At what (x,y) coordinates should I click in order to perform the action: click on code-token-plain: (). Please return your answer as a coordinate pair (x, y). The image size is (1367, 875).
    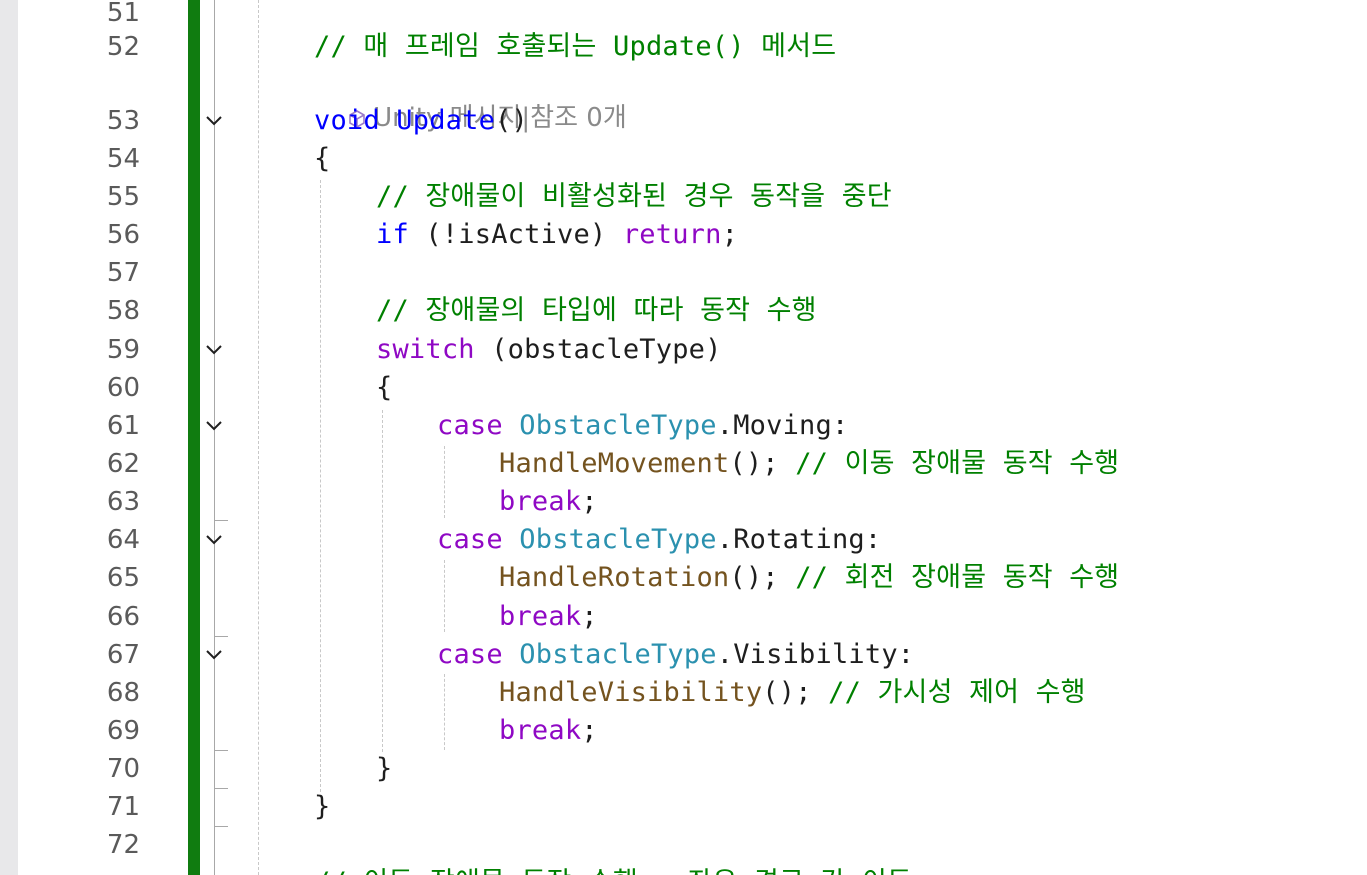
    Looking at the image, I should click on (511, 120).